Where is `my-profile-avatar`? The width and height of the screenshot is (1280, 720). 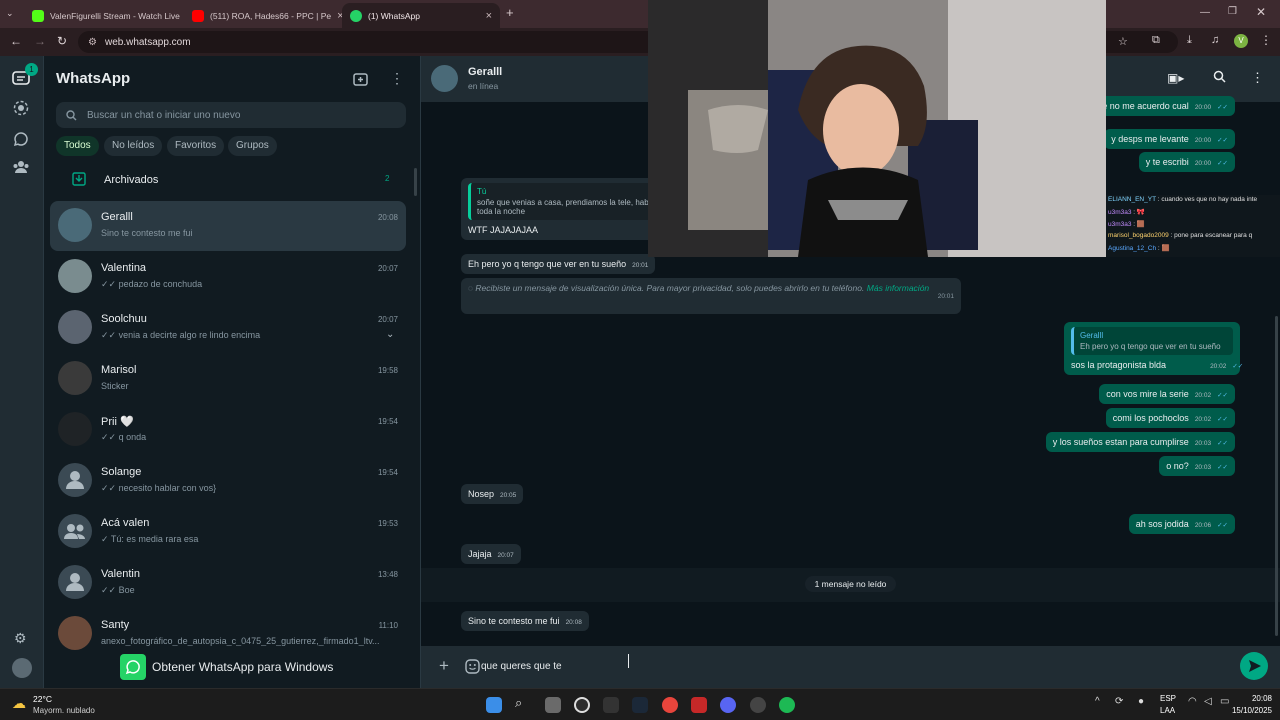
my-profile-avatar is located at coordinates (22, 668).